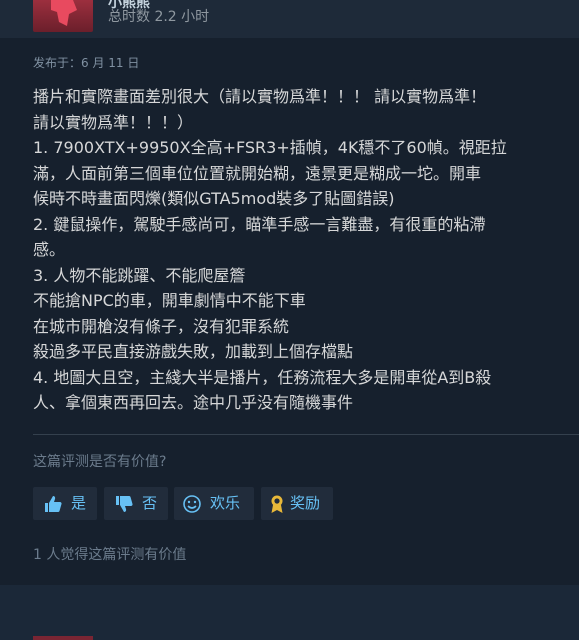 The width and height of the screenshot is (579, 640). Describe the element at coordinates (65, 503) in the screenshot. I see `vote-yes-button: 是` at that location.